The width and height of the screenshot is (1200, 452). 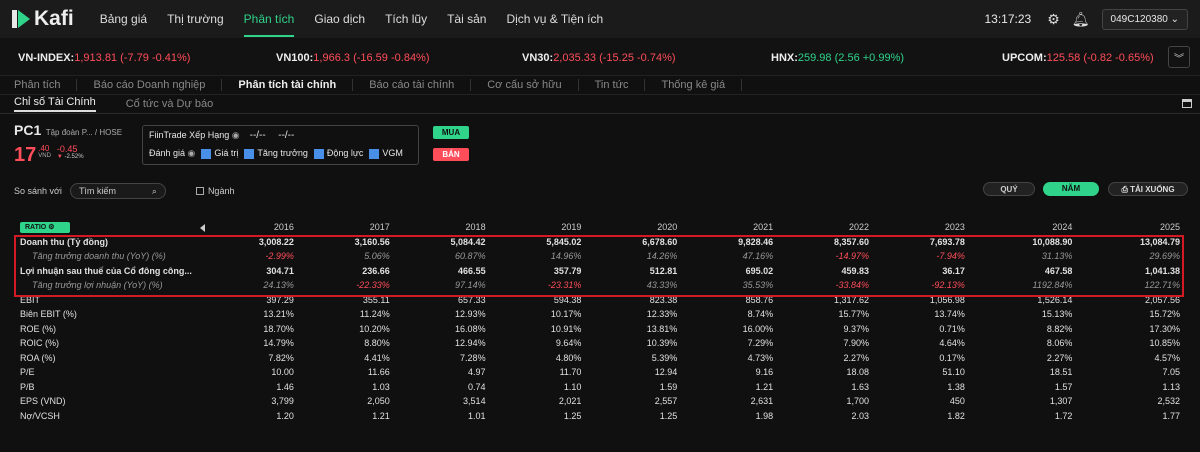 What do you see at coordinates (571, 227) in the screenshot?
I see `year-header: 2019` at bounding box center [571, 227].